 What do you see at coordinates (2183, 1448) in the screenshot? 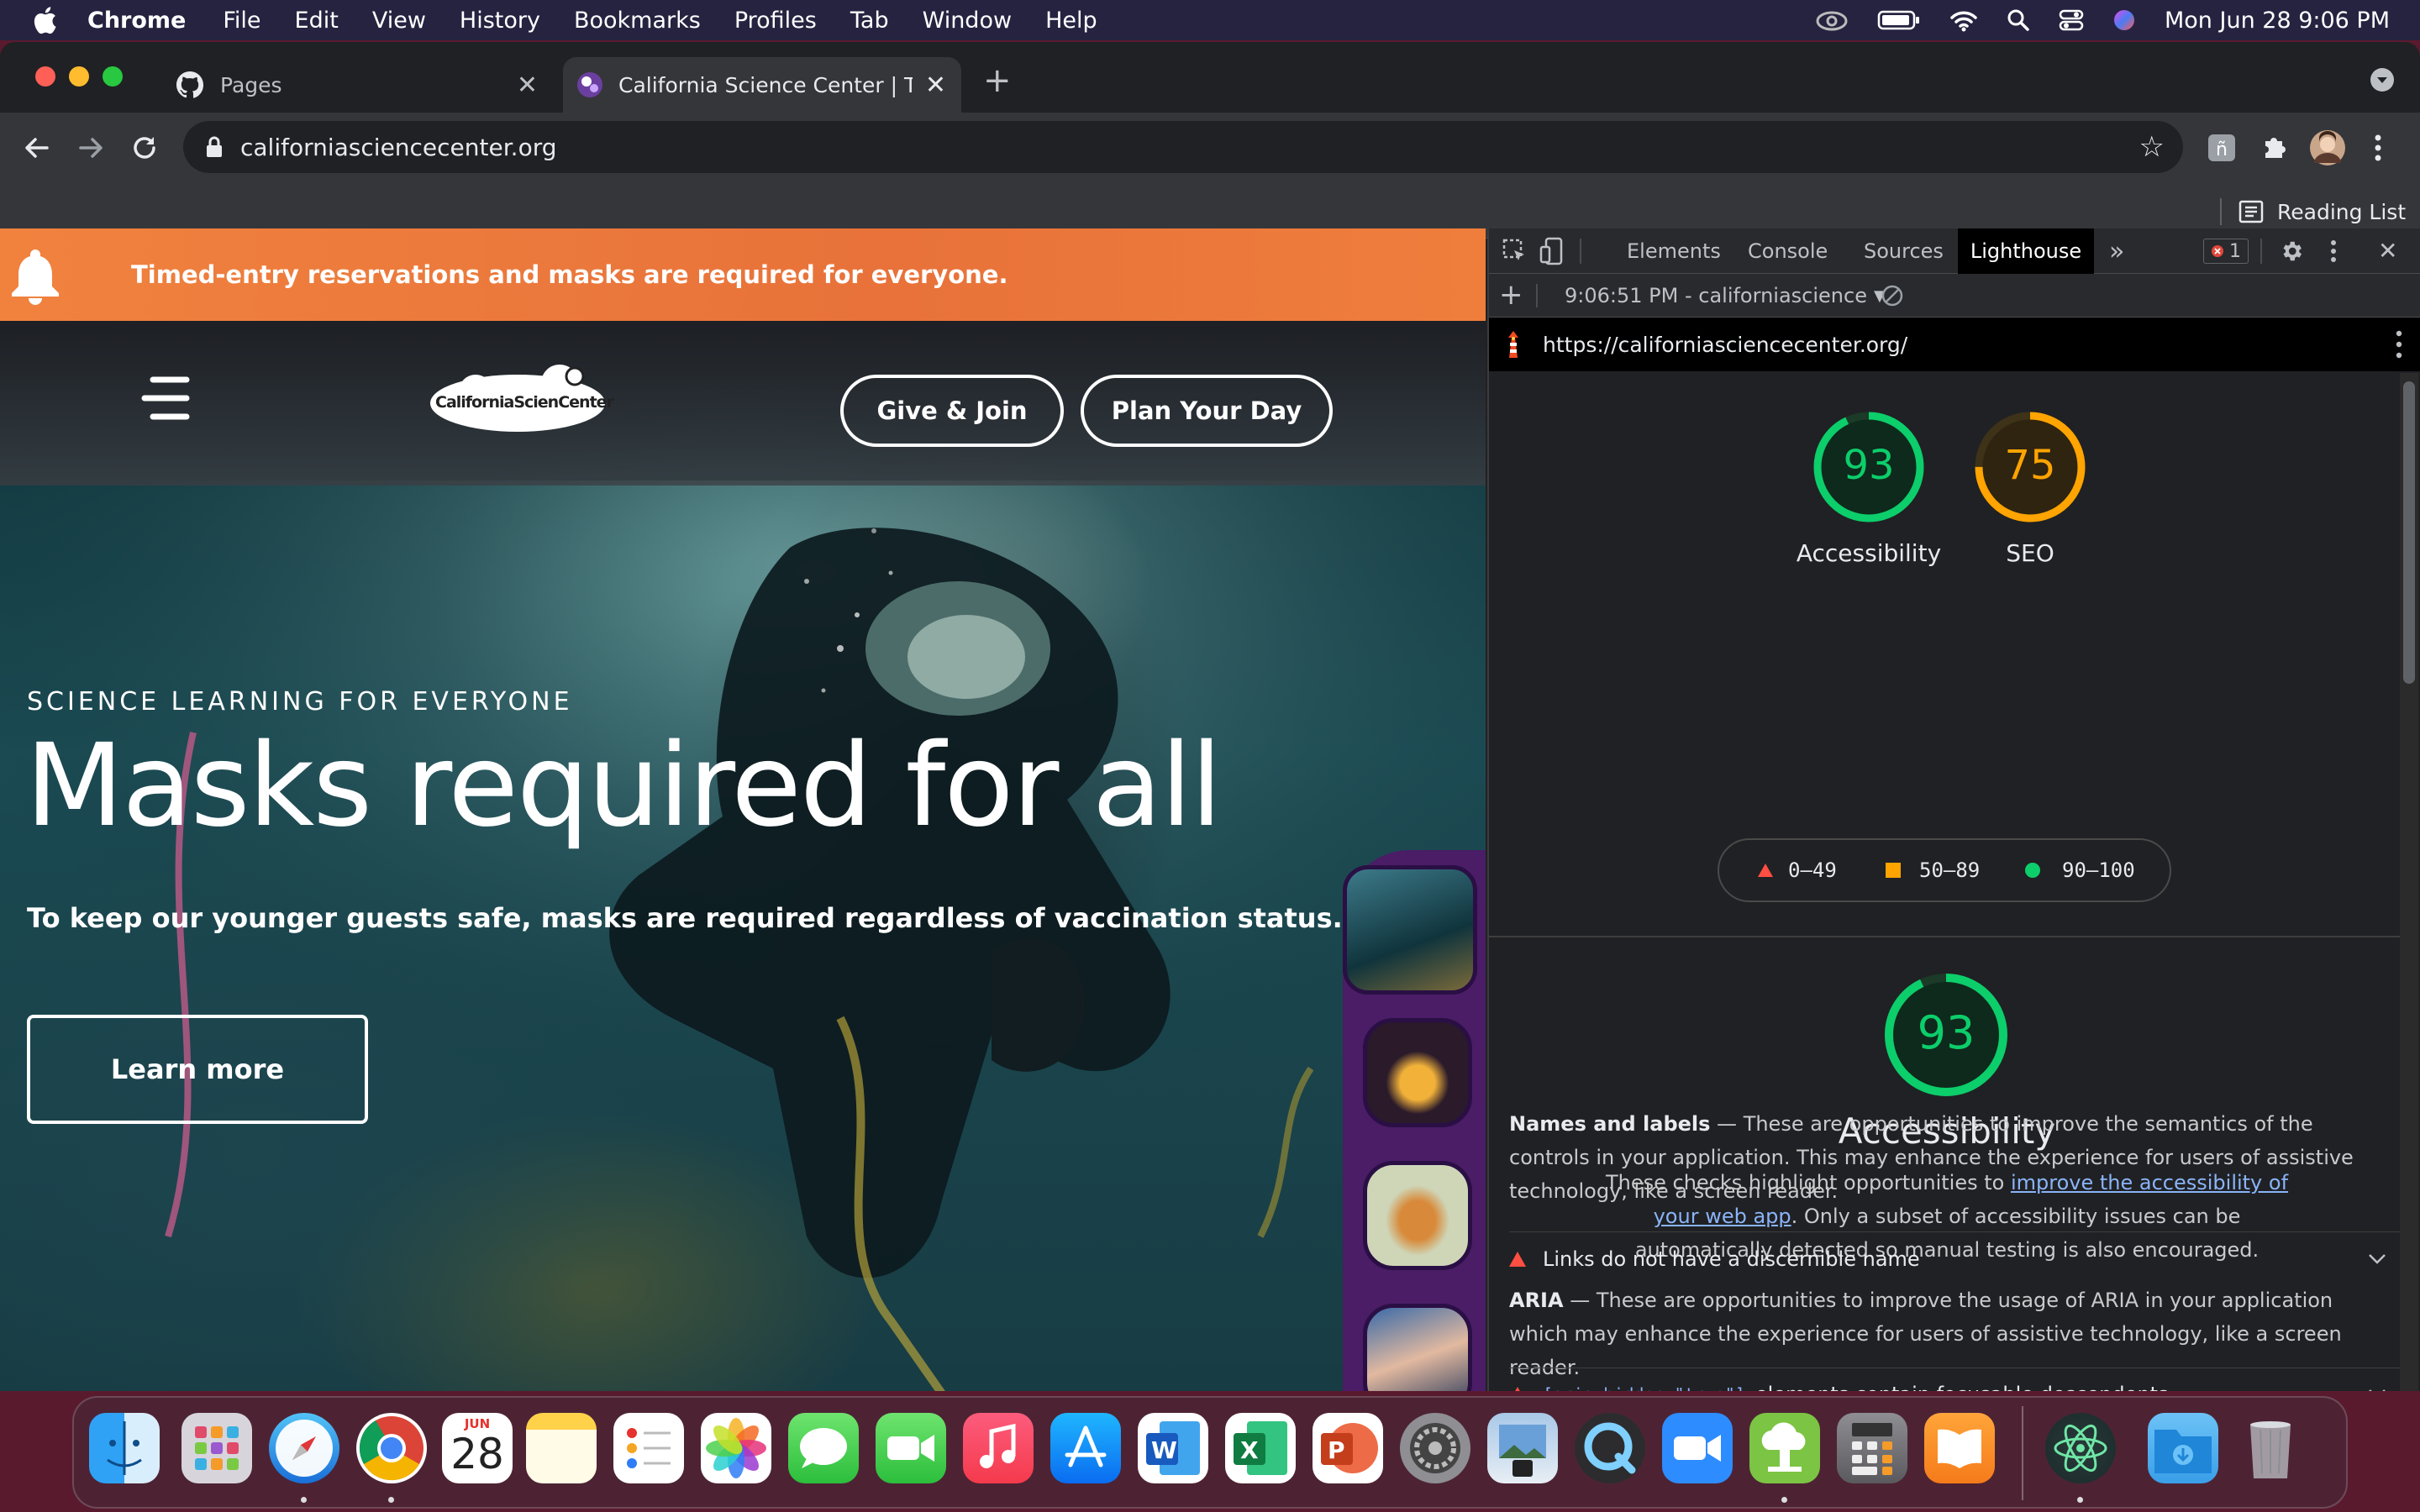
I see `downloads-folder-icon` at bounding box center [2183, 1448].